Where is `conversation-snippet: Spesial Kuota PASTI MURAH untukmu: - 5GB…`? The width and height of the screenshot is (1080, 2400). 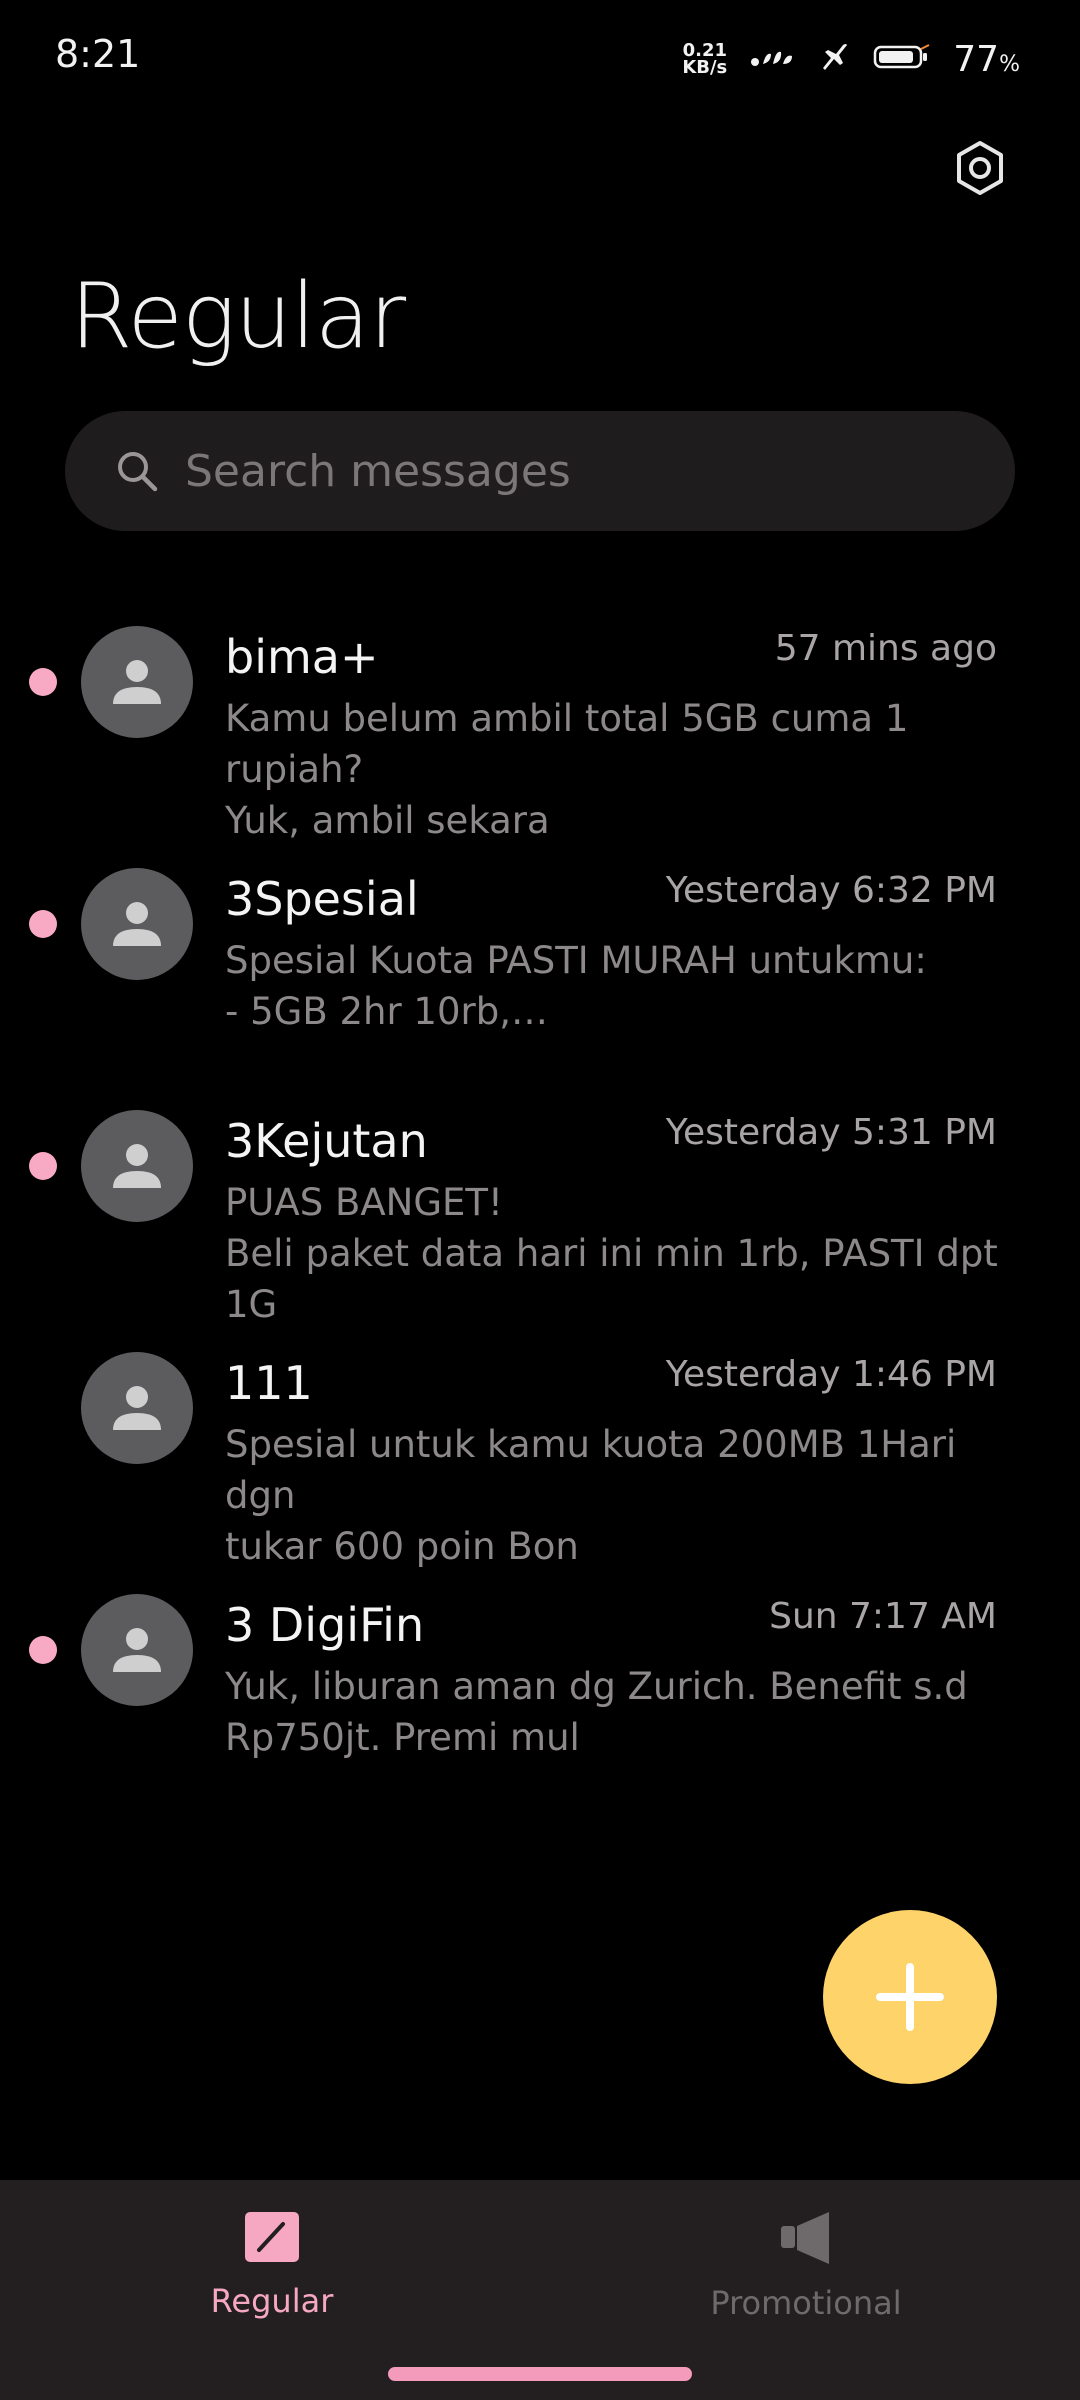
conversation-snippet: Spesial Kuota PASTI MURAH untukmu: - 5GB… is located at coordinates (576, 986).